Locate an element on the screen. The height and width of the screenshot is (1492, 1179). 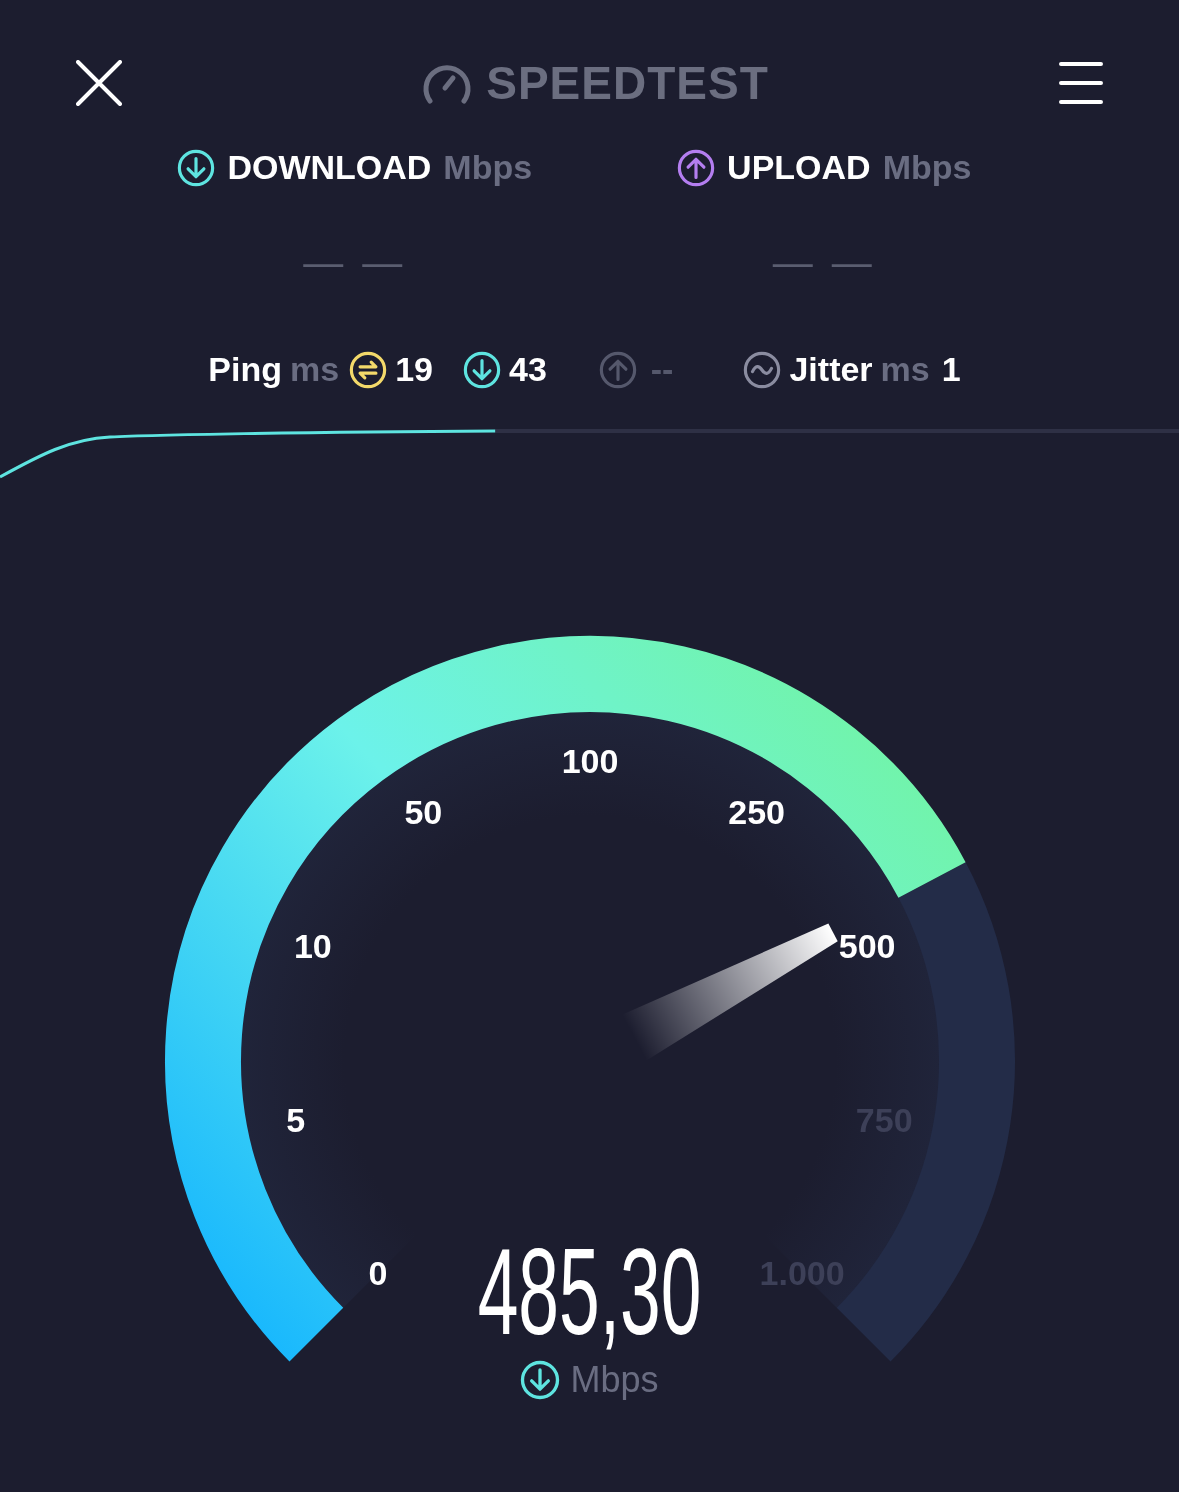
wave-icon is located at coordinates (762, 369).